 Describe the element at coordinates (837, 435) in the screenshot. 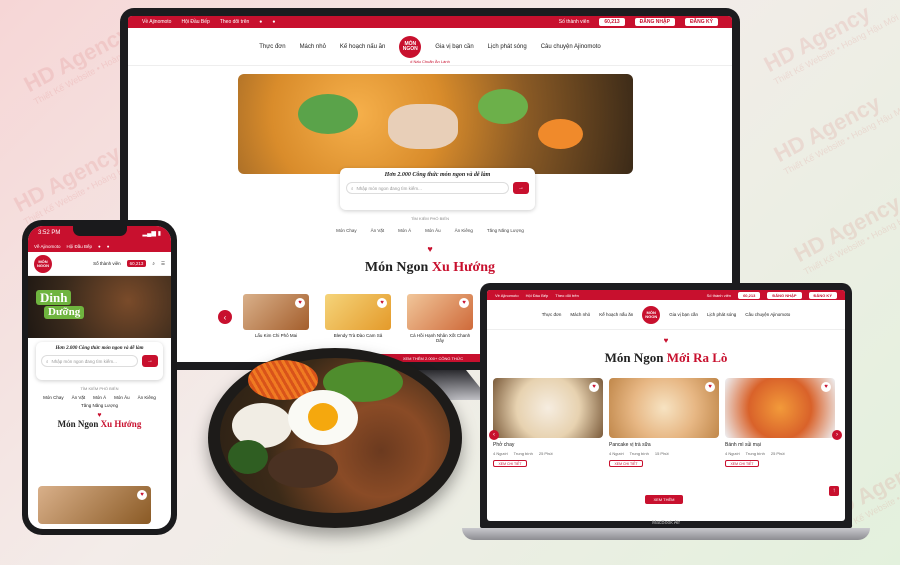

I see `carousel-next-button: ›` at that location.